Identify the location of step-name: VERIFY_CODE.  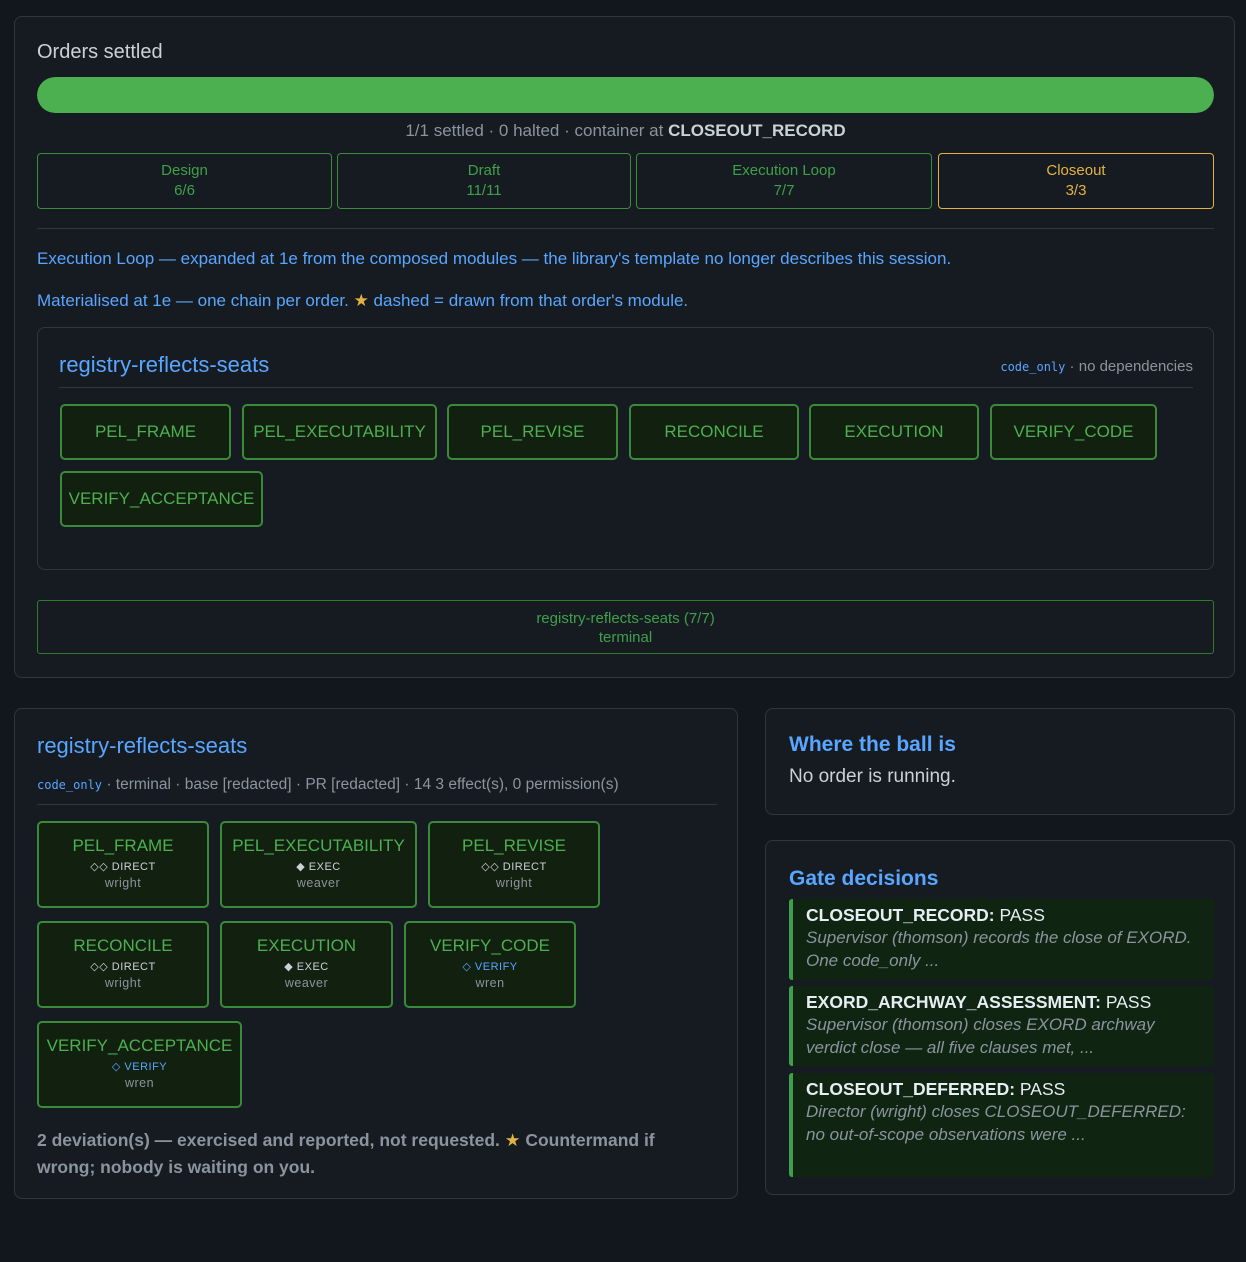
(490, 945).